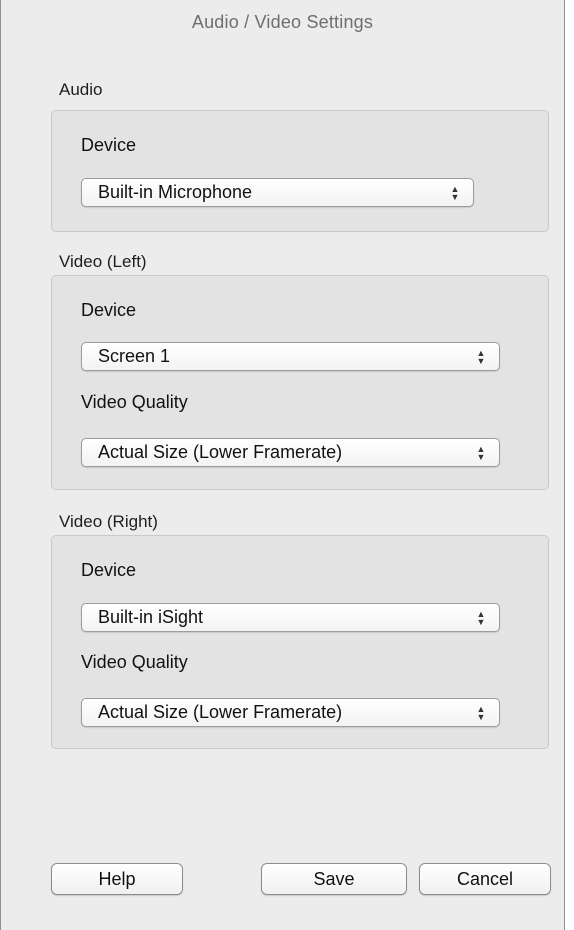 The height and width of the screenshot is (930, 574). Describe the element at coordinates (109, 145) in the screenshot. I see `audio-device-label: Device` at that location.